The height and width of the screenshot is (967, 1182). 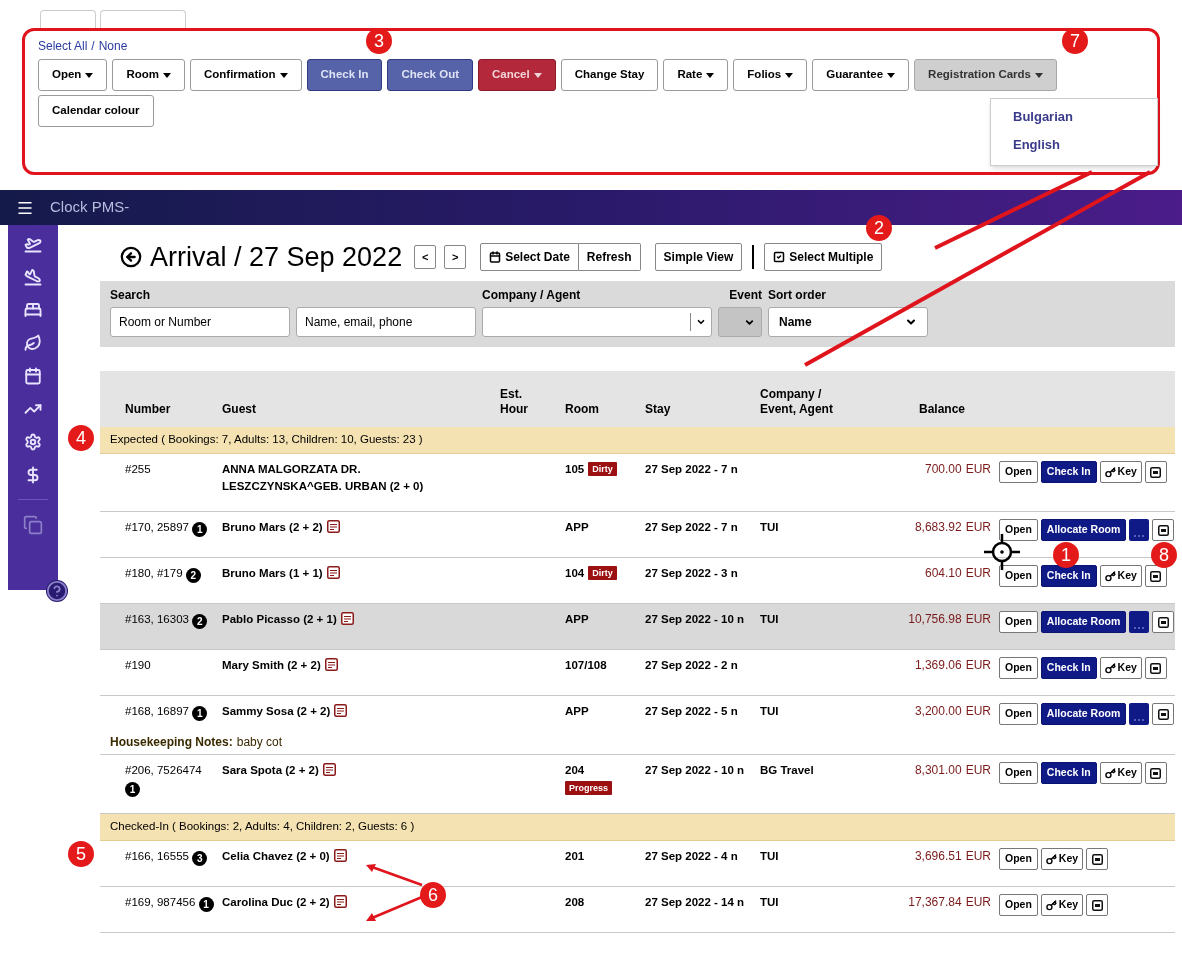 I want to click on sort-order-select: Name, so click(x=848, y=322).